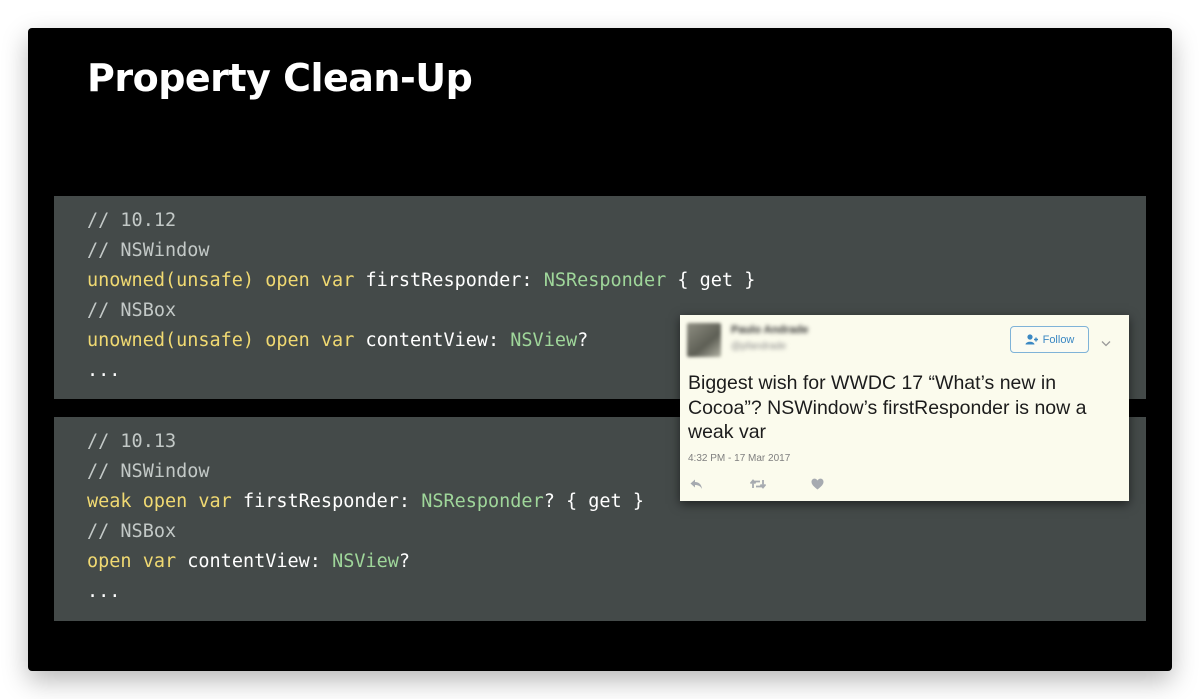  Describe the element at coordinates (109, 501) in the screenshot. I see `code-token: weak` at that location.